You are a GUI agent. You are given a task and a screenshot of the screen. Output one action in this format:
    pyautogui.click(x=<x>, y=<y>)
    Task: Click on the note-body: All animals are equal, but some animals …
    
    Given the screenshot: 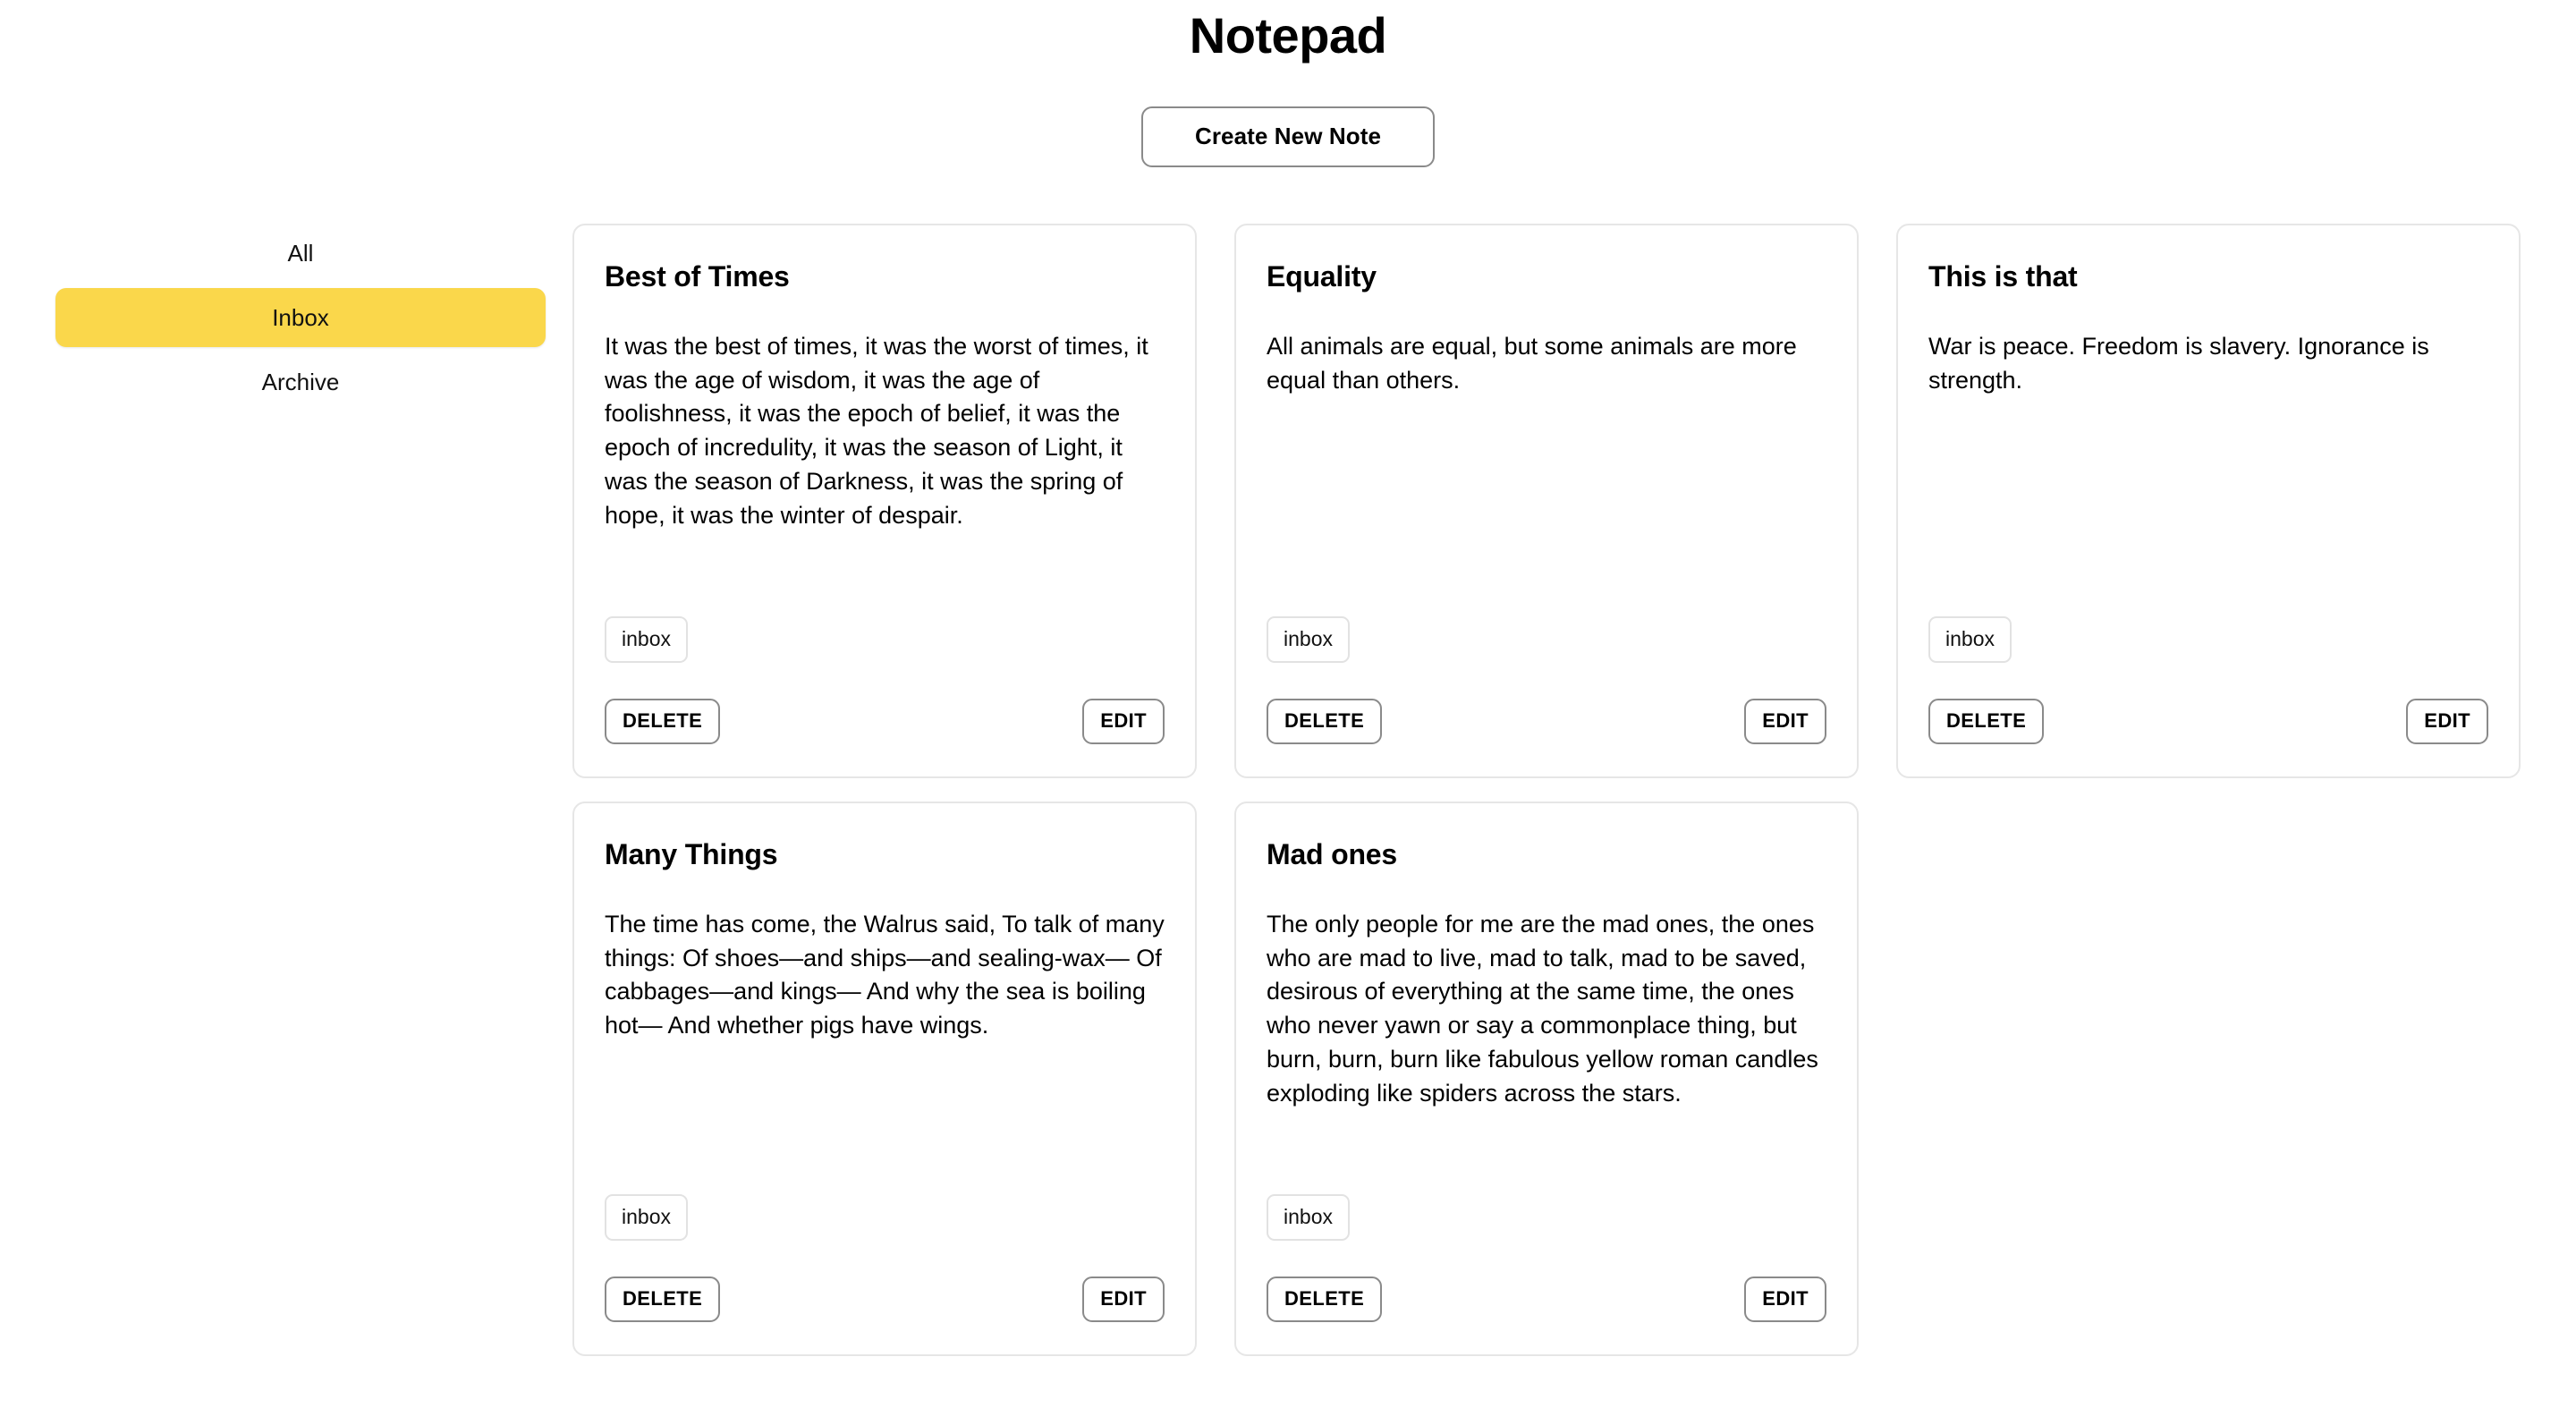 What is the action you would take?
    pyautogui.click(x=1532, y=363)
    